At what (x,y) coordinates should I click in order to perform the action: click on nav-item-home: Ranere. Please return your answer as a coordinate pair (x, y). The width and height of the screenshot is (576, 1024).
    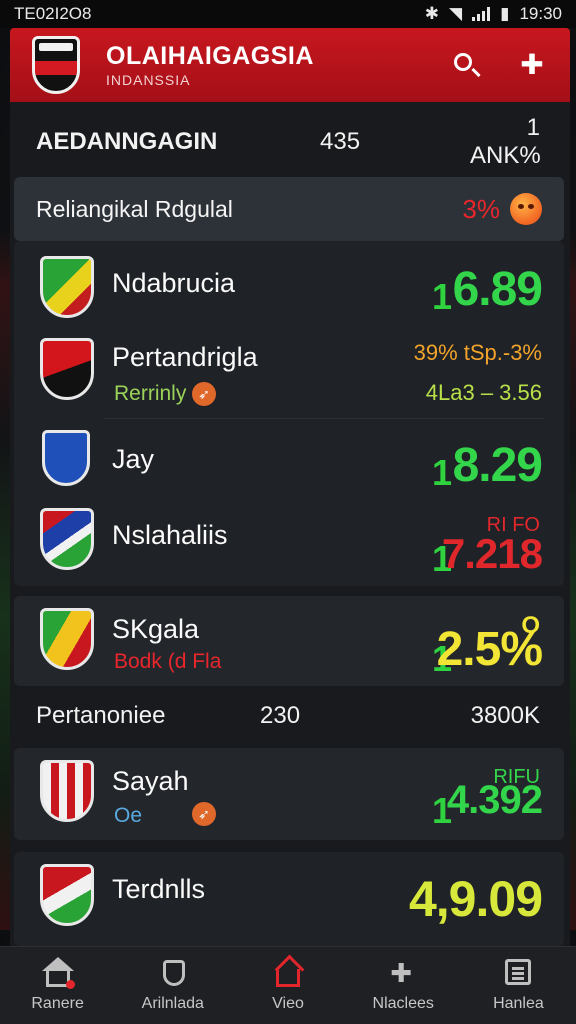
    Looking at the image, I should click on (57, 985).